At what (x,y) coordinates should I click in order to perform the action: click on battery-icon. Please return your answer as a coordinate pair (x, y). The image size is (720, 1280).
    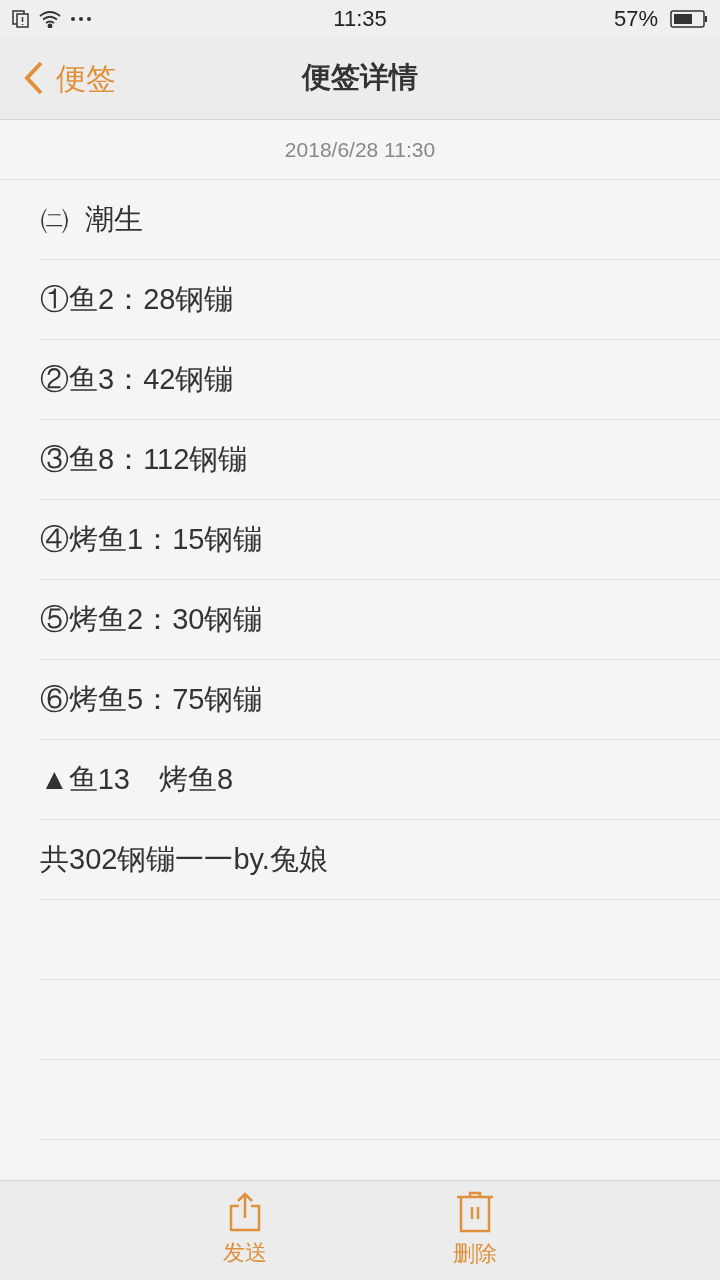
    Looking at the image, I should click on (689, 18).